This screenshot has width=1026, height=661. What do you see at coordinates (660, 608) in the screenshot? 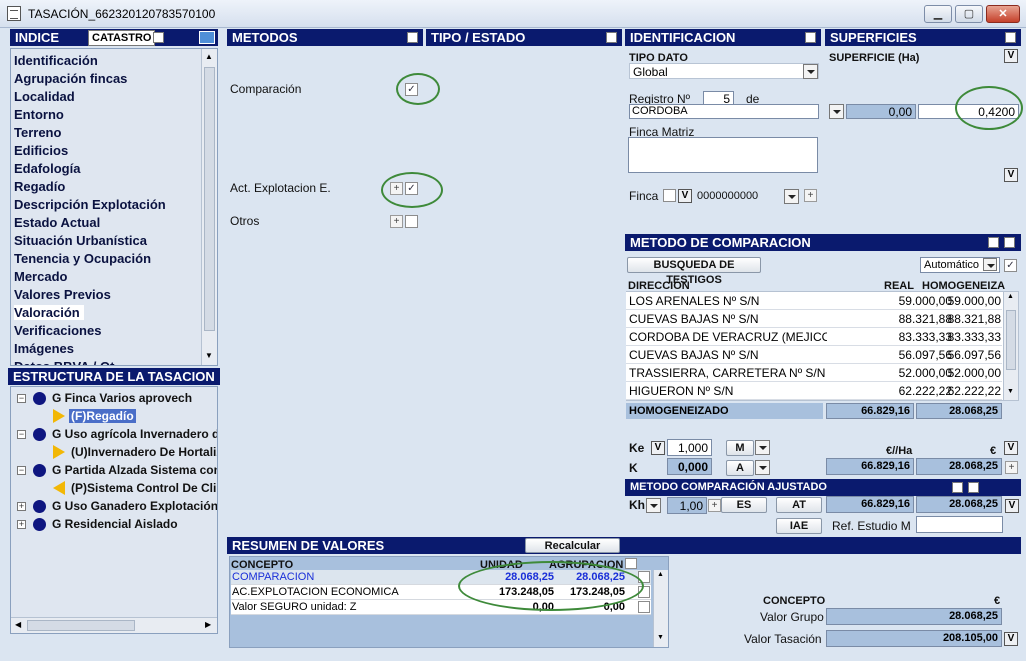
I see `resumen-scrollbar: ▲ ▼` at bounding box center [660, 608].